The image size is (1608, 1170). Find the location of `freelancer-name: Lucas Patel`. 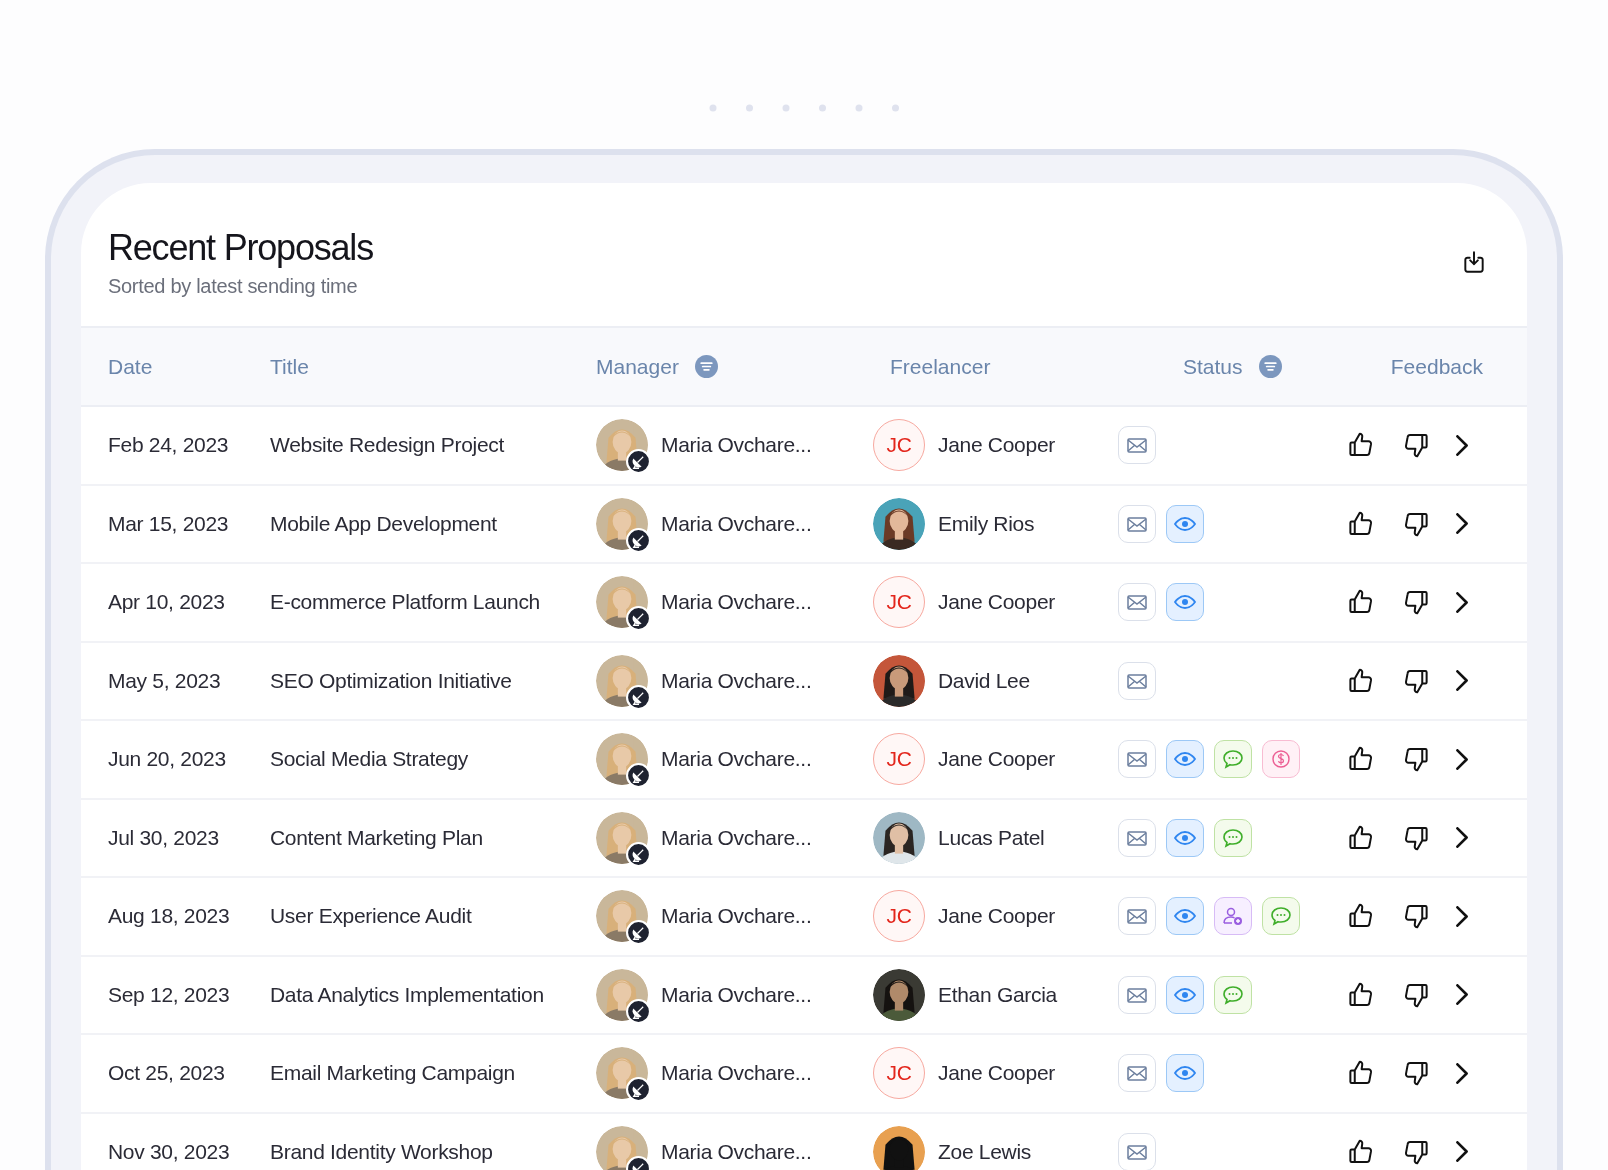

freelancer-name: Lucas Patel is located at coordinates (991, 837).